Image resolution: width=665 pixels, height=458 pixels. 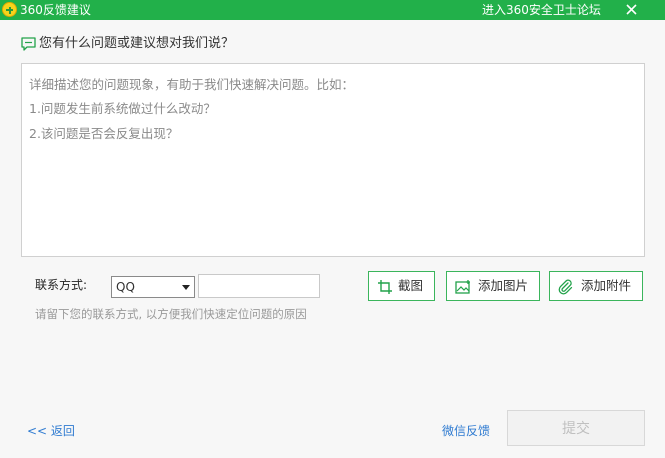 What do you see at coordinates (466, 431) in the screenshot?
I see `wechat-feedback-link: 微信反馈` at bounding box center [466, 431].